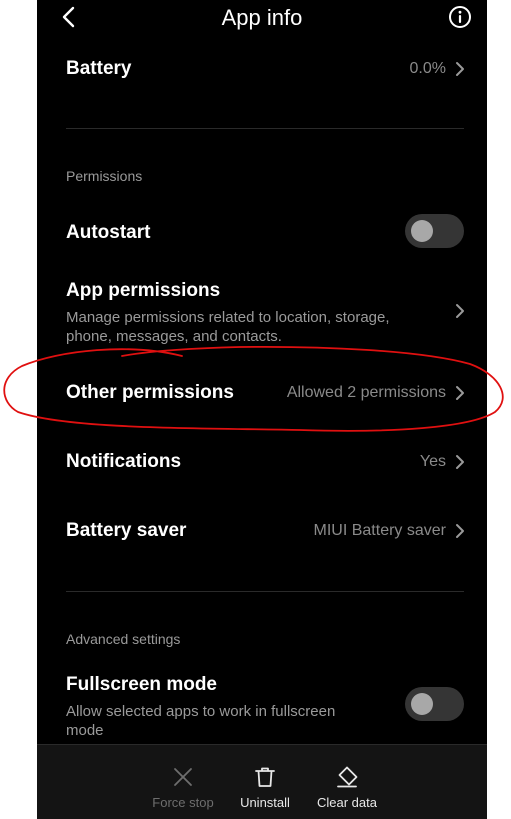 This screenshot has width=511, height=819. I want to click on fullscreen-toggle, so click(434, 704).